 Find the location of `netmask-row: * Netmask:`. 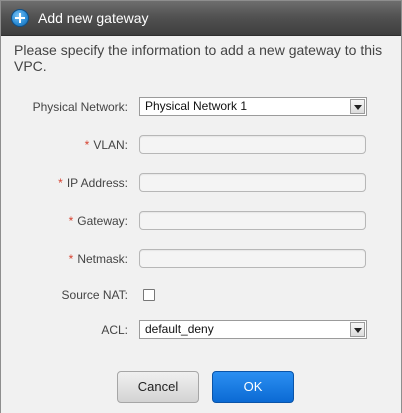

netmask-row: * Netmask: is located at coordinates (201, 260).